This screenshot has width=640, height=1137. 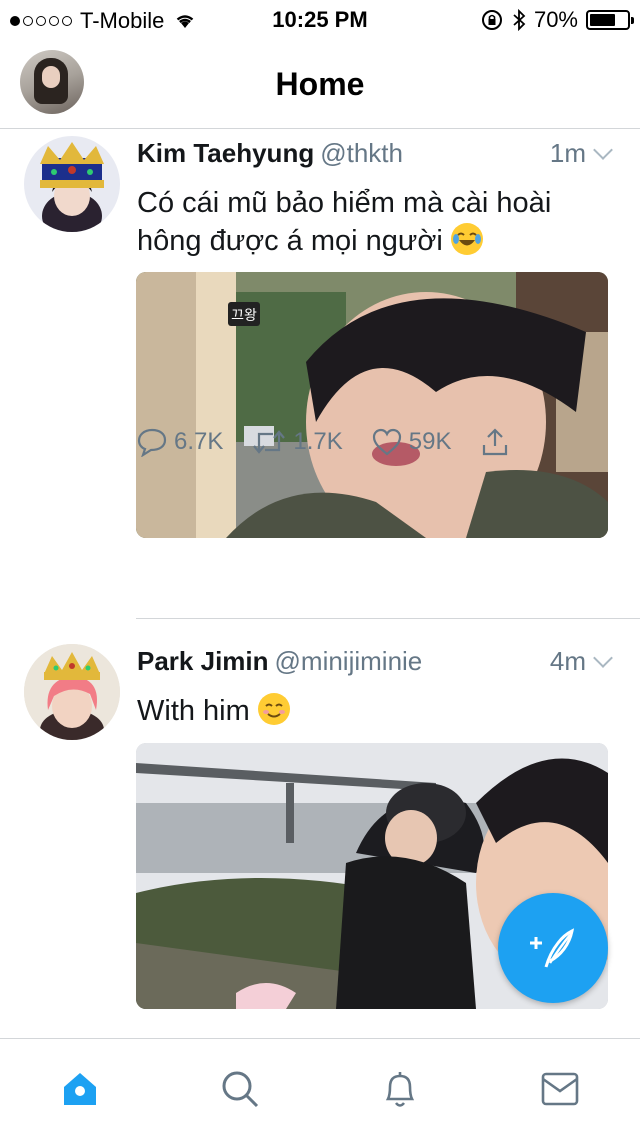 I want to click on share-icon, so click(x=495, y=442).